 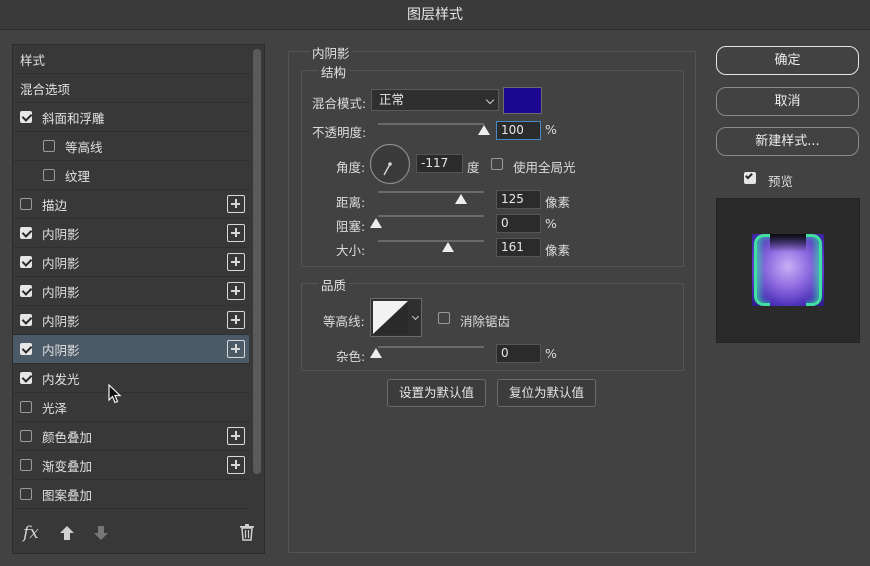 I want to click on thumbnail-glow-left, so click(x=762, y=270).